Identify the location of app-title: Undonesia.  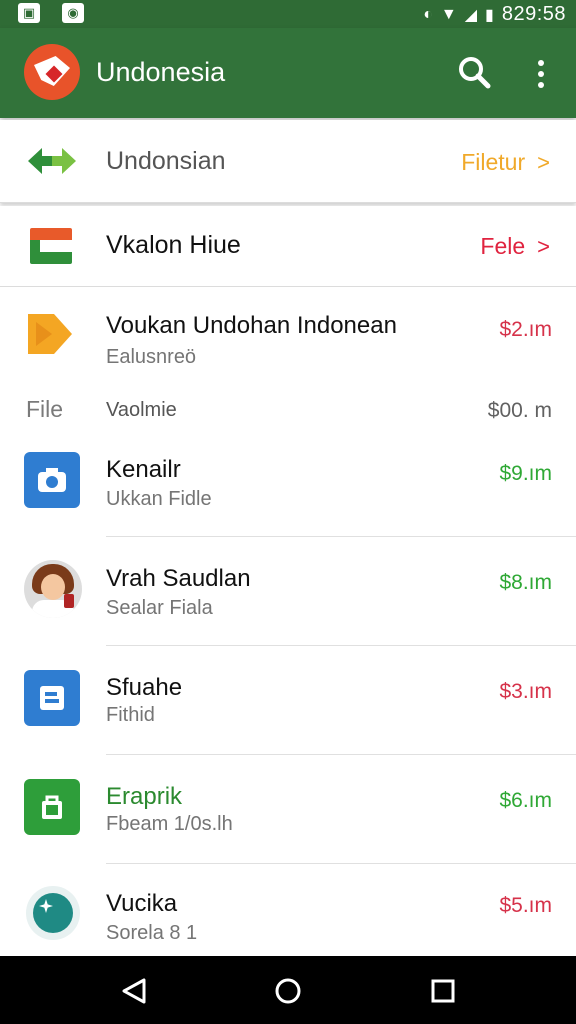
(161, 72).